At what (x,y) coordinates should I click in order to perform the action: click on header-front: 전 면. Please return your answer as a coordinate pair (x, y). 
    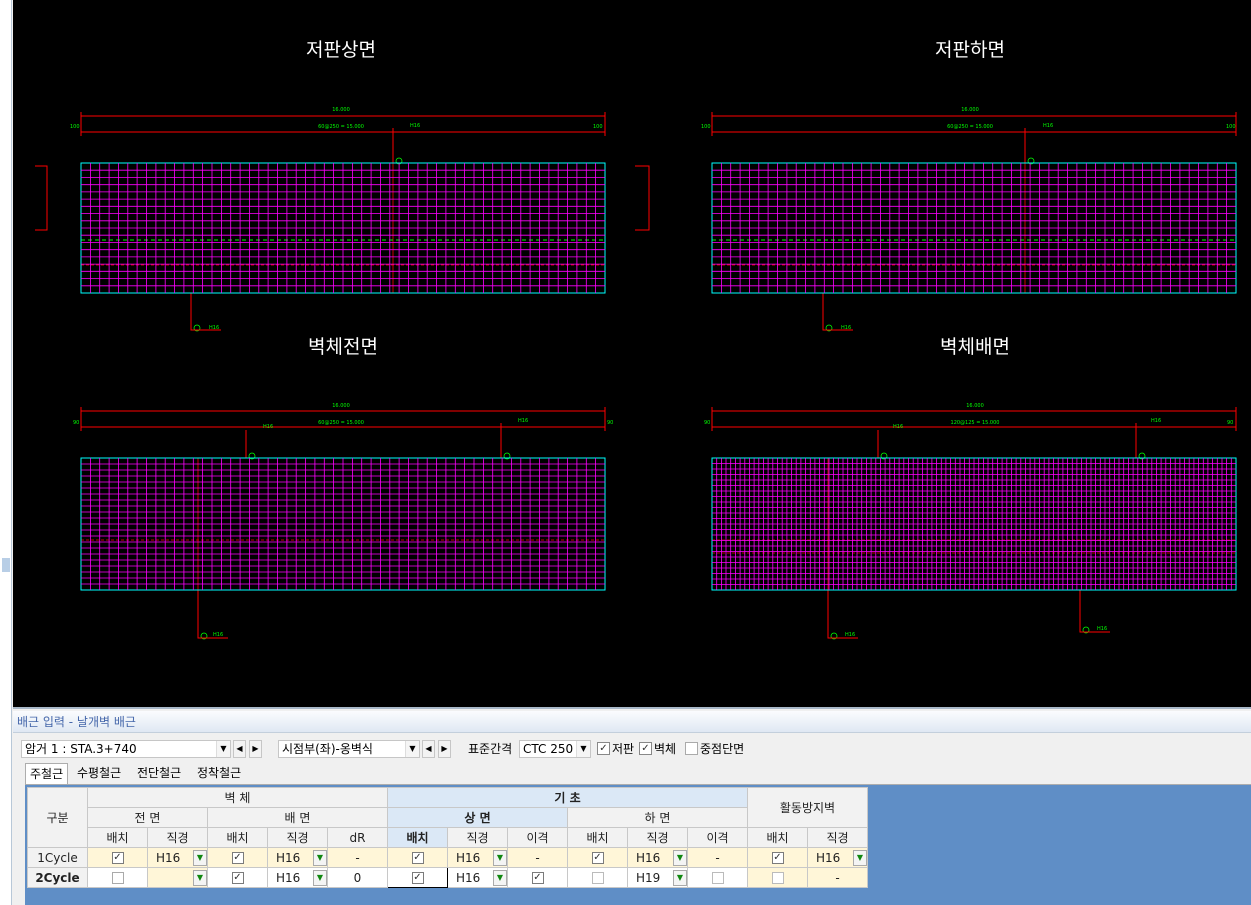
    Looking at the image, I should click on (147, 817).